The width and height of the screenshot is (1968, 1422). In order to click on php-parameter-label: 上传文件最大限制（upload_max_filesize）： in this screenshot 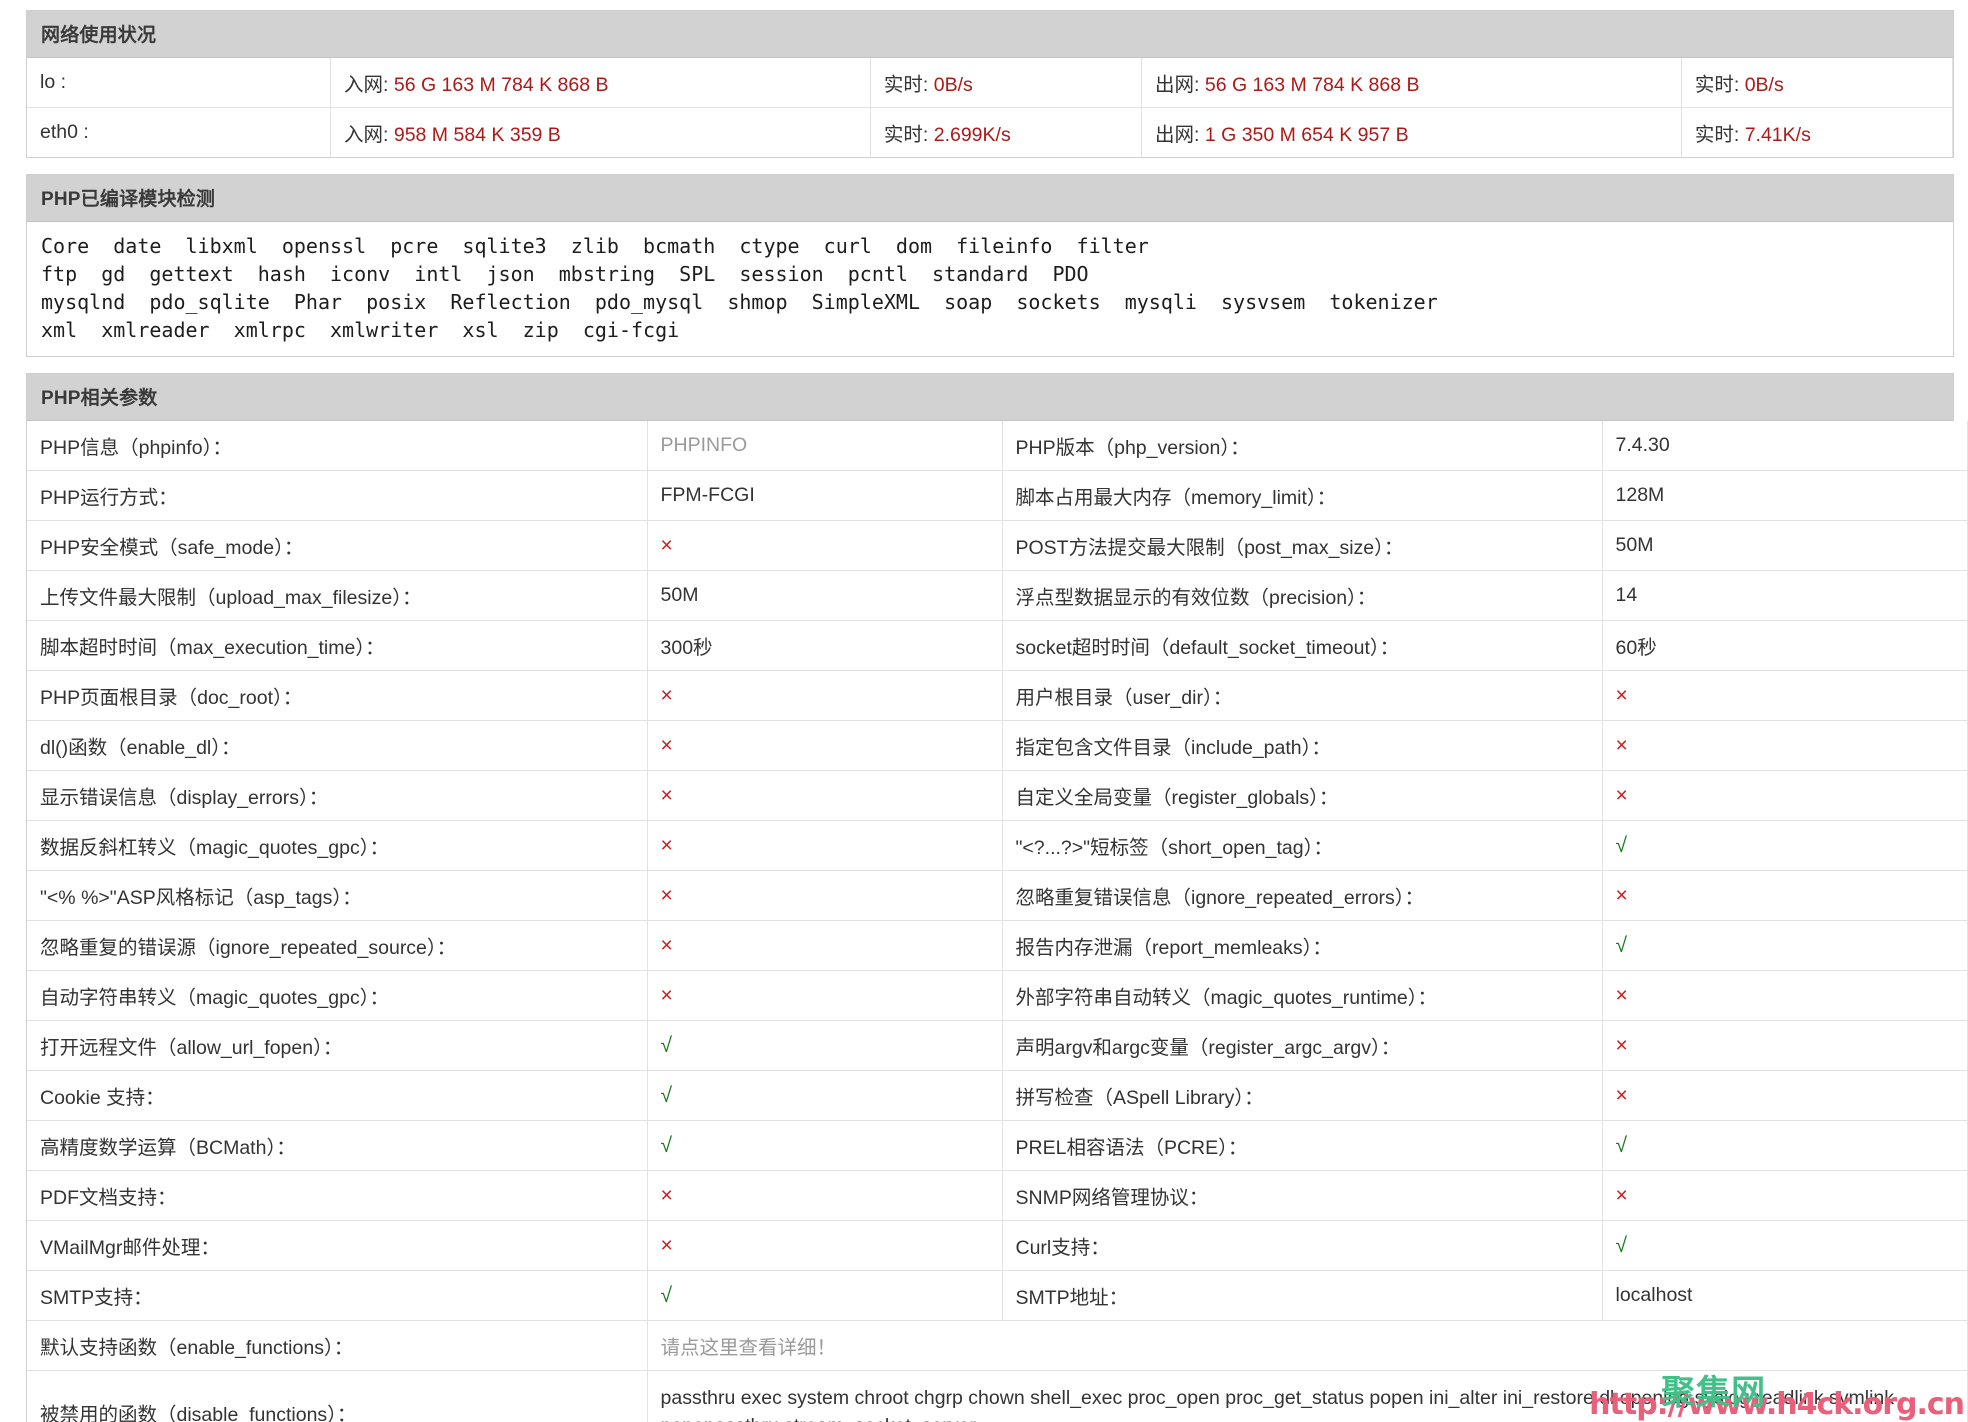, I will do `click(337, 595)`.